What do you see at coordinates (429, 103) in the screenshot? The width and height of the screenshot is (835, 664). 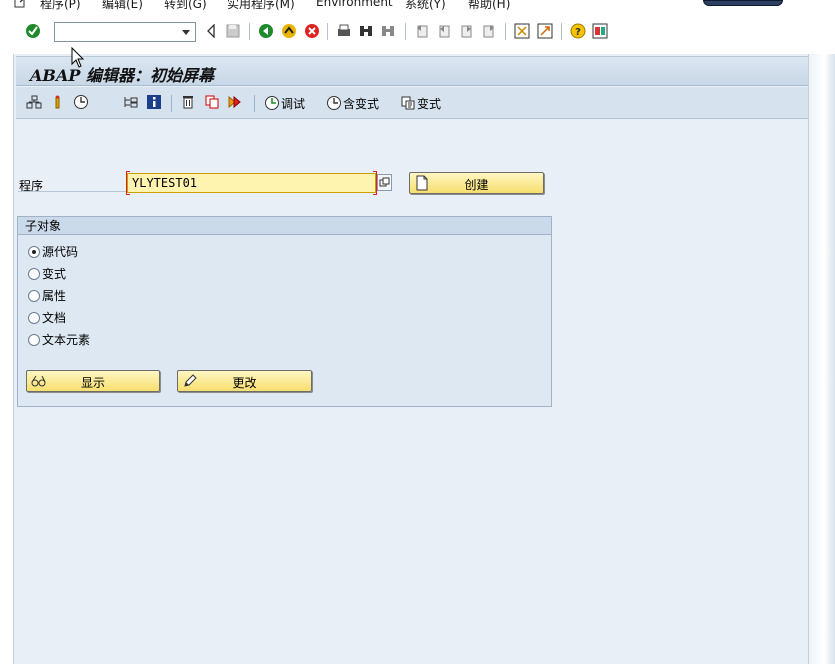 I see `variant-label: 变式` at bounding box center [429, 103].